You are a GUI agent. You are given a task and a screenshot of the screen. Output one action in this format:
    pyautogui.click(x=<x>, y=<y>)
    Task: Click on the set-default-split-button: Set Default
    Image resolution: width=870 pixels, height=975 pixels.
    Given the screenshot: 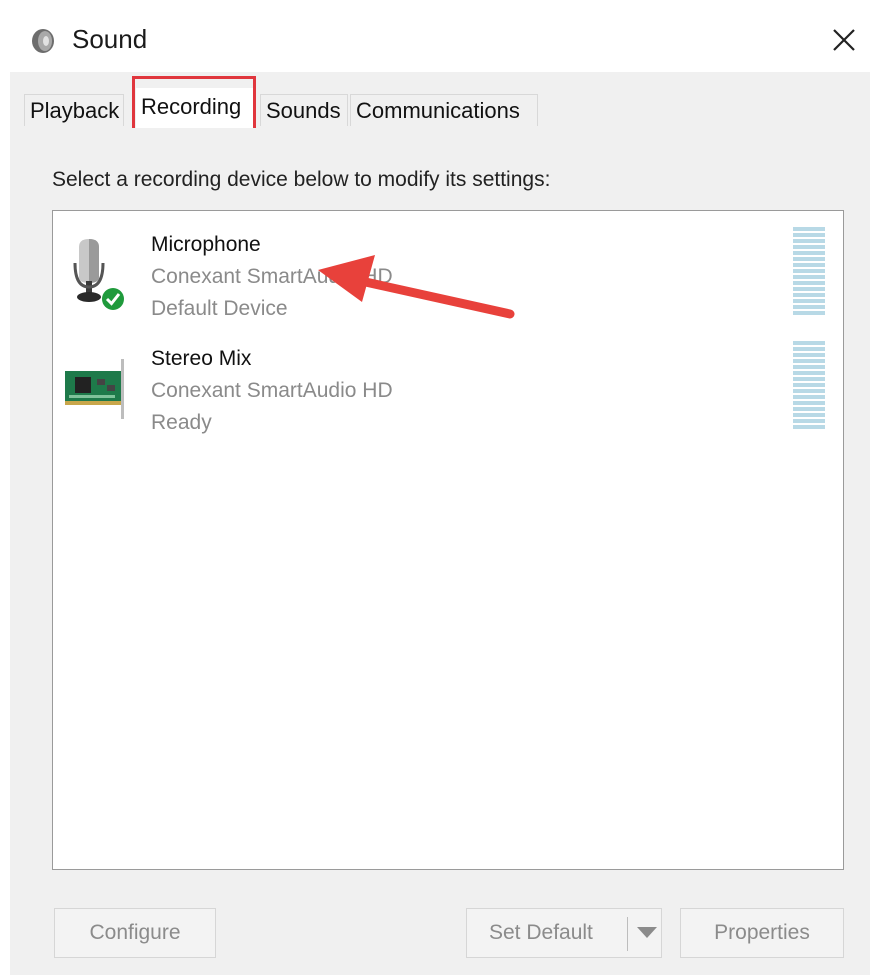 What is the action you would take?
    pyautogui.click(x=564, y=933)
    